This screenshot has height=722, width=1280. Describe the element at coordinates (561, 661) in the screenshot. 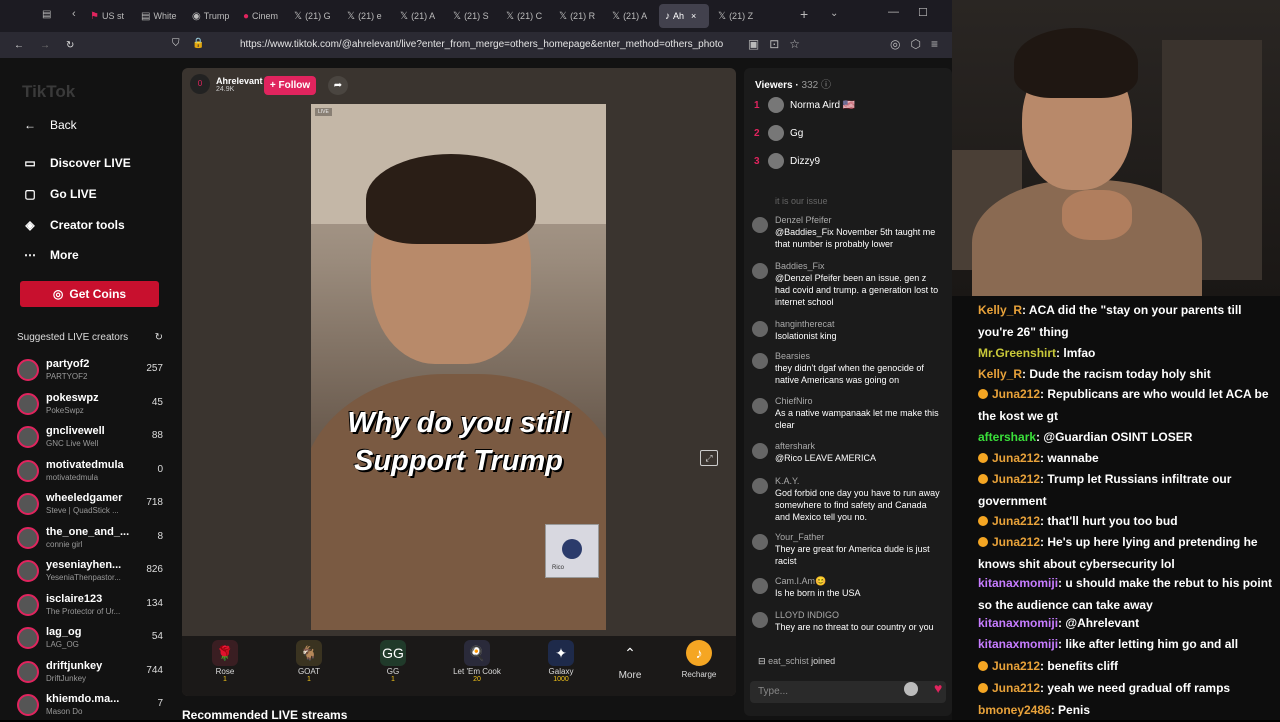

I see `gift-galaxy: ✦ Galaxy 1000` at that location.